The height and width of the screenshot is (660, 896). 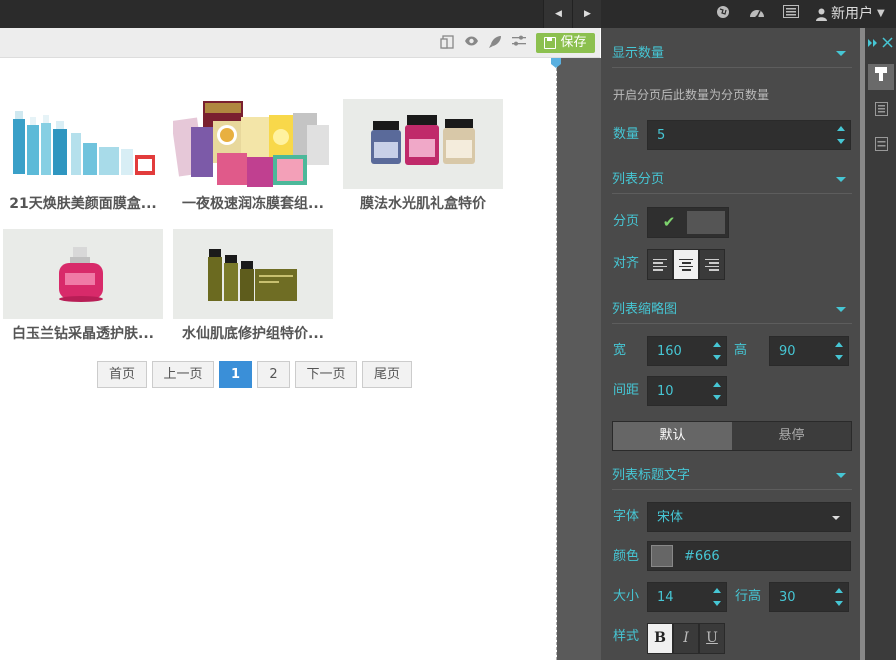 I want to click on paging-toggle: ✔, so click(x=688, y=222).